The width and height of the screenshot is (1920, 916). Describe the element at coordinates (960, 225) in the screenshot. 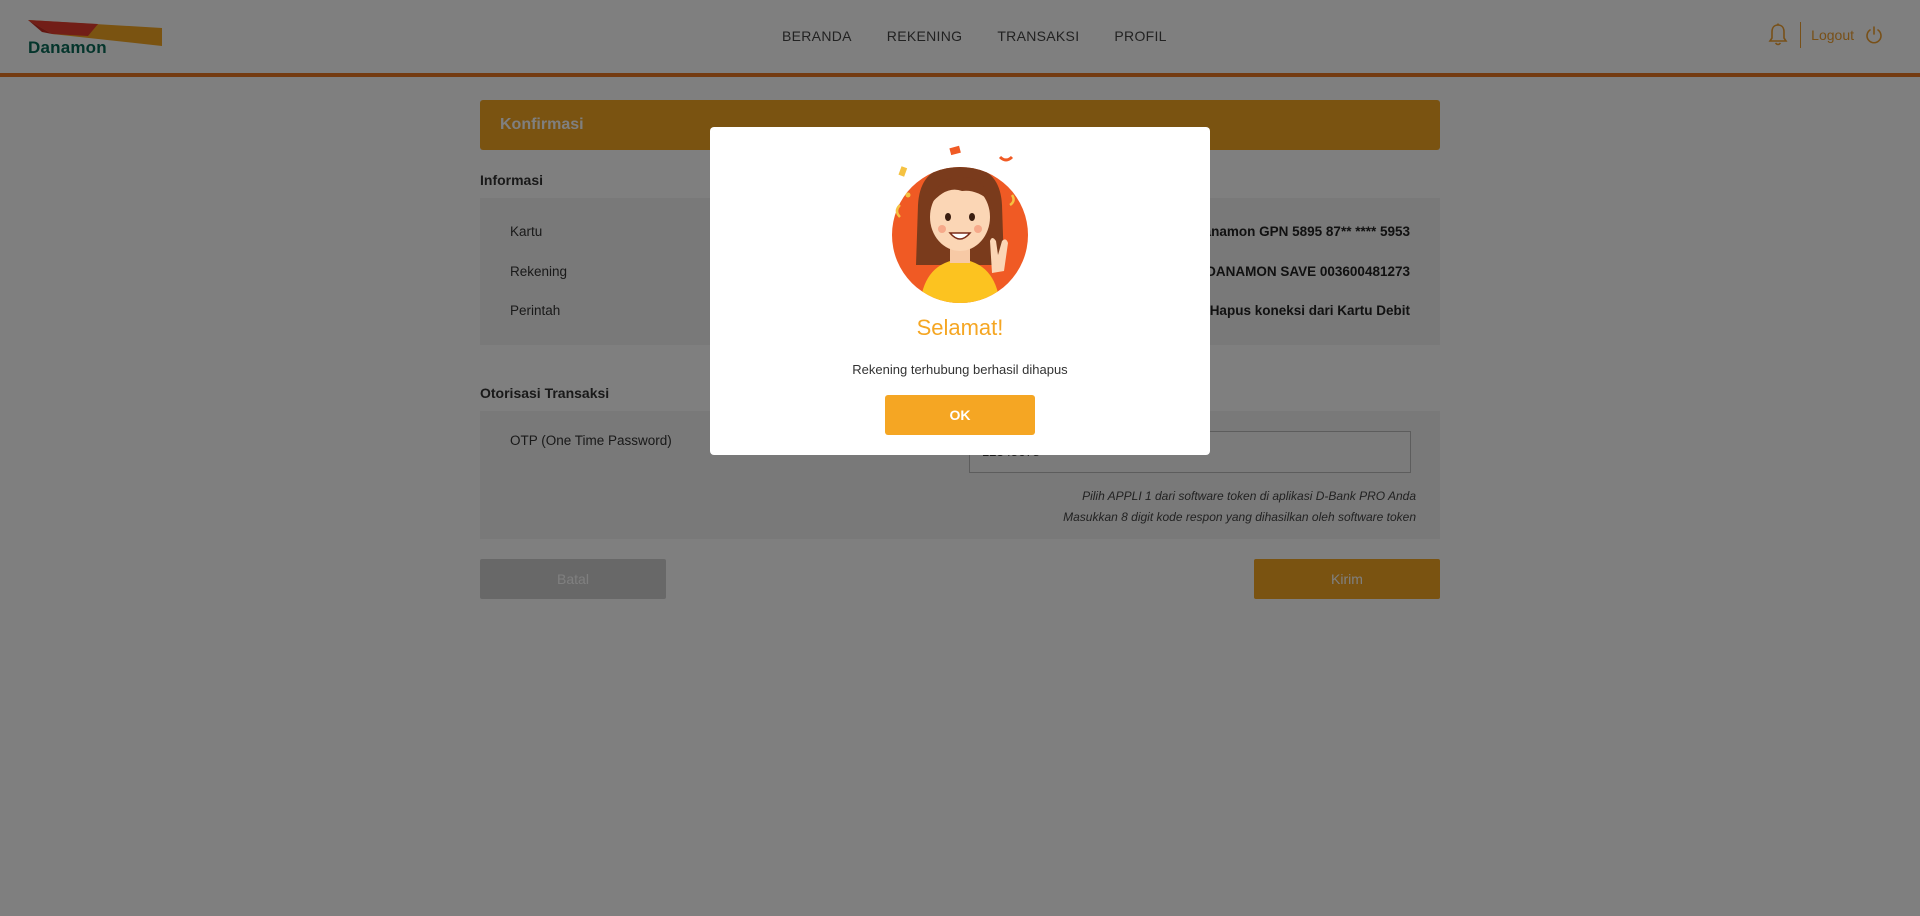

I see `celebration-illustration` at that location.